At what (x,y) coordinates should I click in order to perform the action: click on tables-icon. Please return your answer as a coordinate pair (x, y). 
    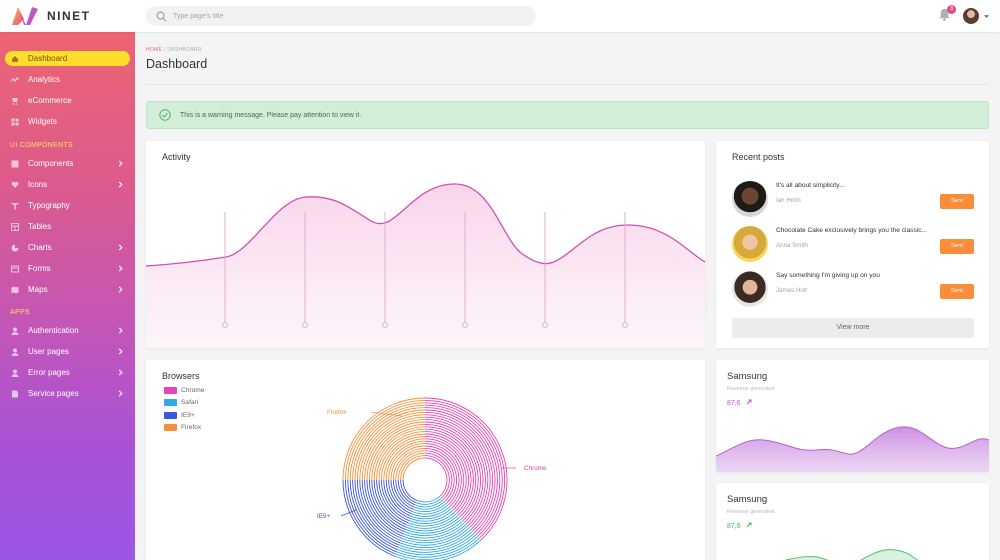
    Looking at the image, I should click on (15, 226).